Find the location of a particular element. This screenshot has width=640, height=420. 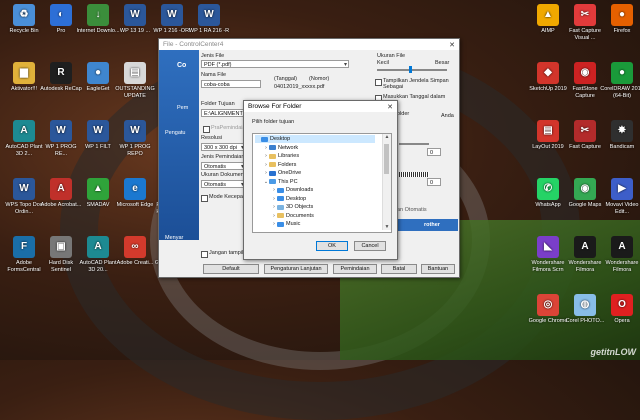

desktop-shortcut: ✸ Bandicam is located at coordinates (620, 135).